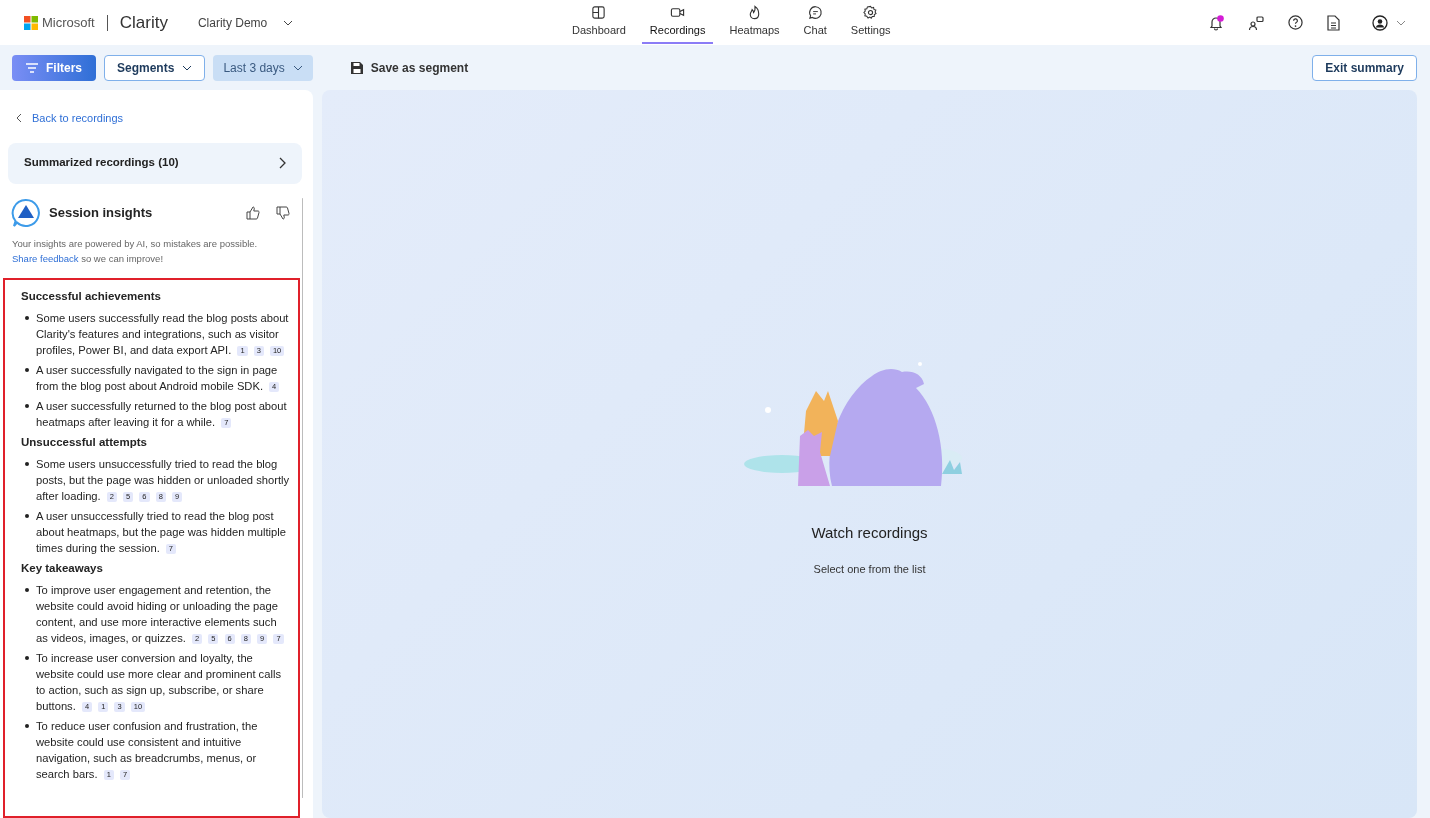 The width and height of the screenshot is (1430, 818). Describe the element at coordinates (45, 258) in the screenshot. I see `share-feedback-link: Share feedback` at that location.